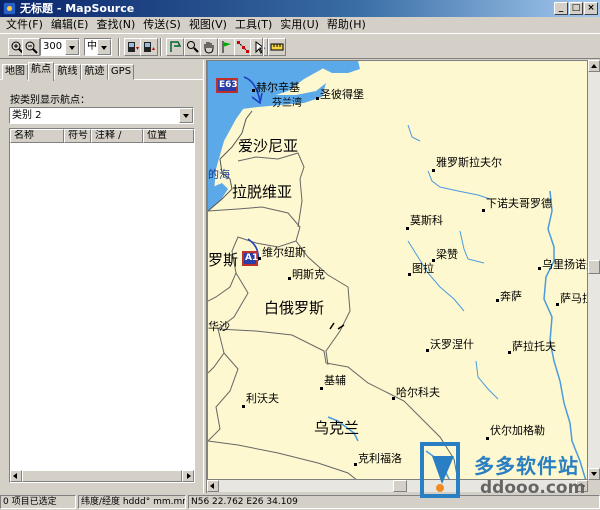  I want to click on tab-routes: 航线, so click(67, 72).